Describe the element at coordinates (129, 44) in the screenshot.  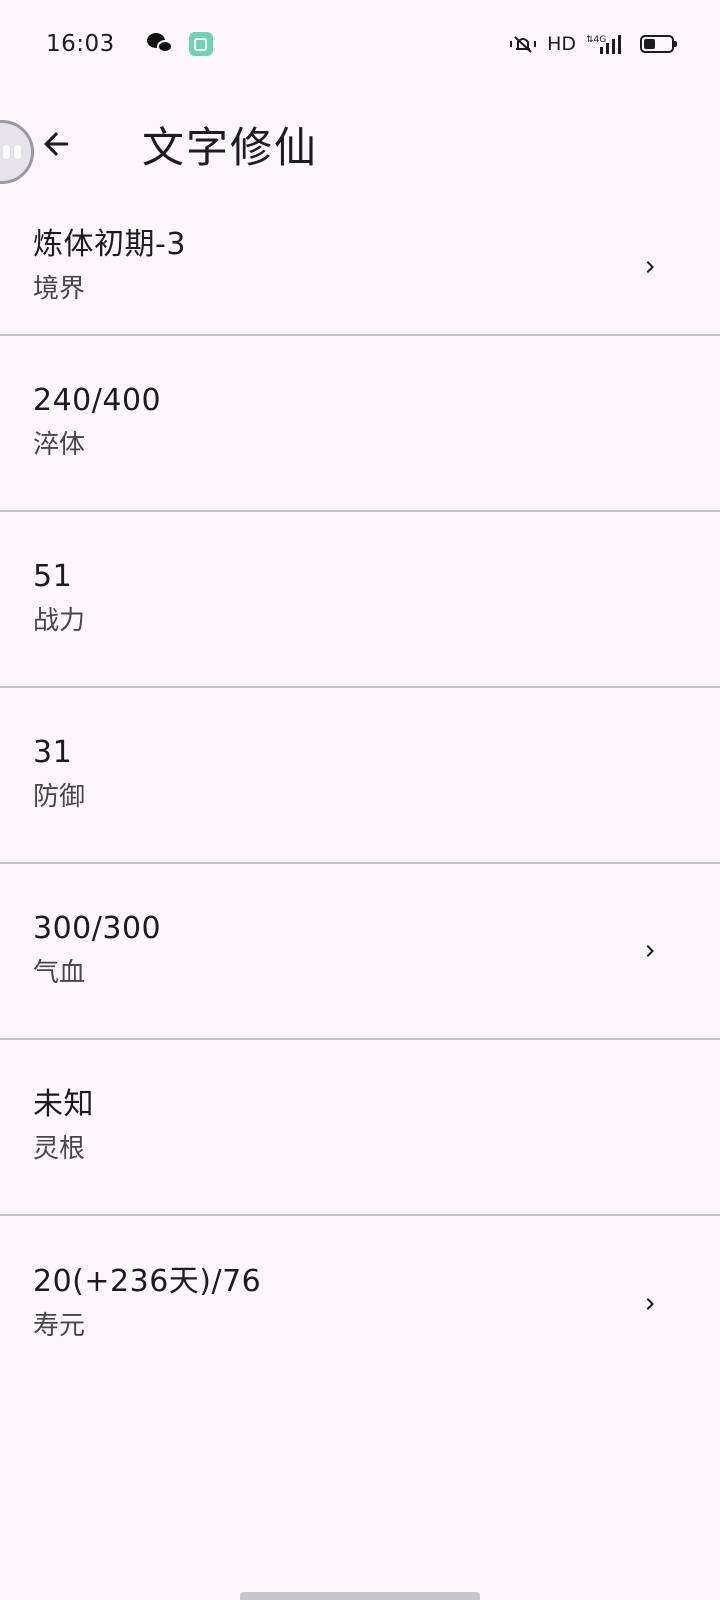
I see `status-left: 16:03` at that location.